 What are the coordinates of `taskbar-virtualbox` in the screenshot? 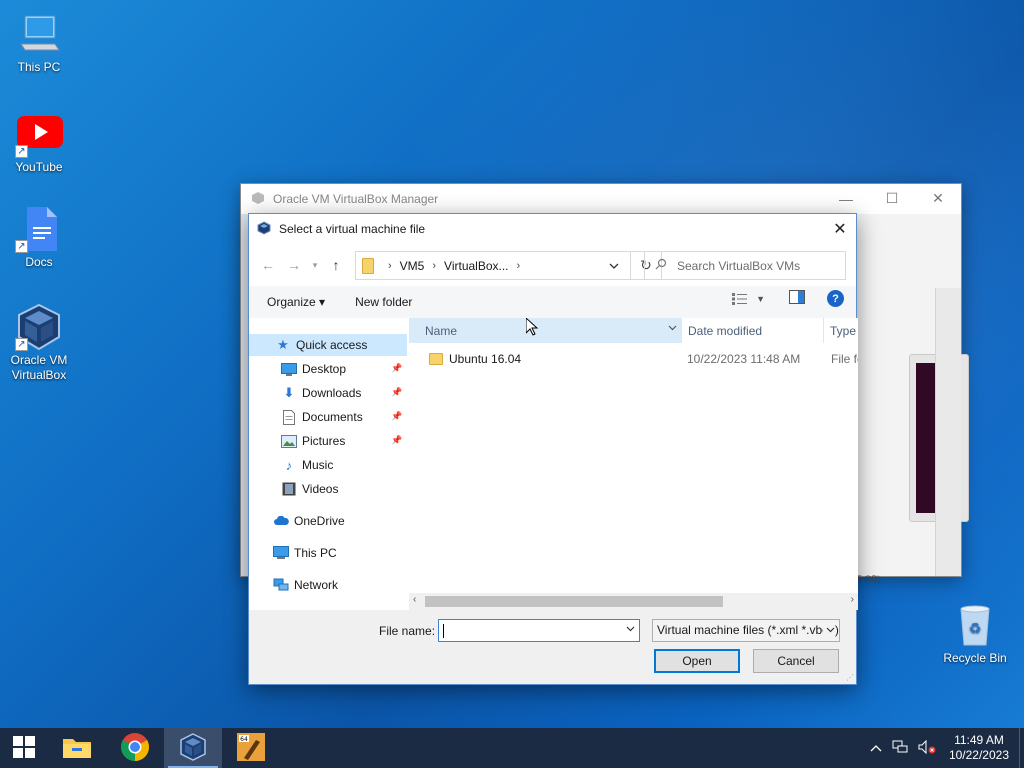 It's located at (193, 748).